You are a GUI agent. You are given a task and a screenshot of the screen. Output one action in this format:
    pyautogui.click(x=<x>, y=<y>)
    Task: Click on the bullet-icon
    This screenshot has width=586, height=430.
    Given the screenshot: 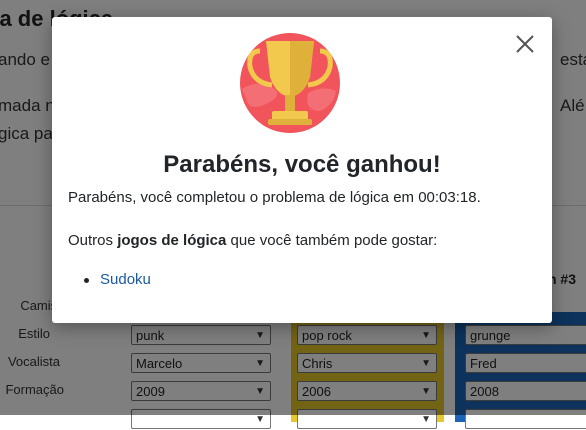 What is the action you would take?
    pyautogui.click(x=86, y=280)
    